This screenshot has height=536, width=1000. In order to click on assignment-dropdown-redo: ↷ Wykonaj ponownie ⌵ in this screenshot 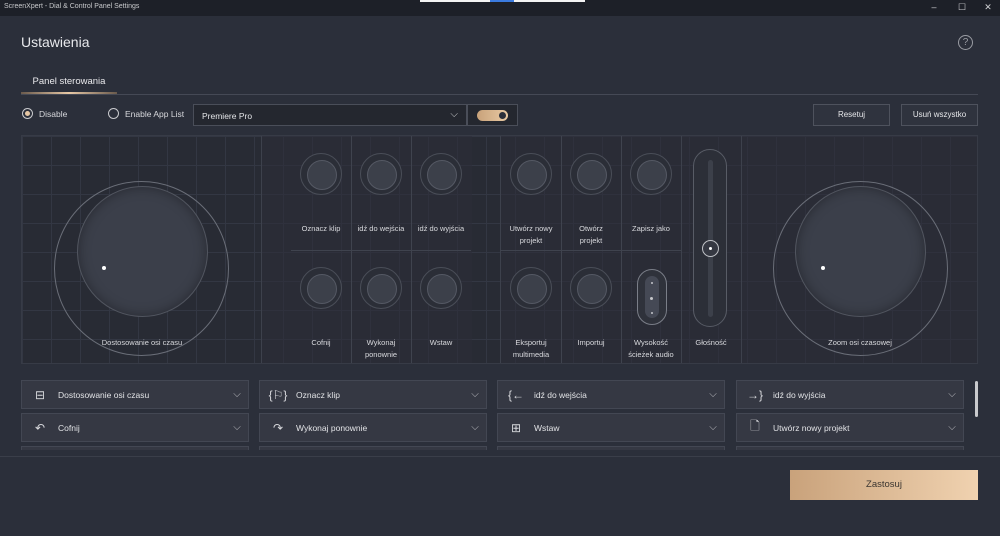, I will do `click(373, 427)`.